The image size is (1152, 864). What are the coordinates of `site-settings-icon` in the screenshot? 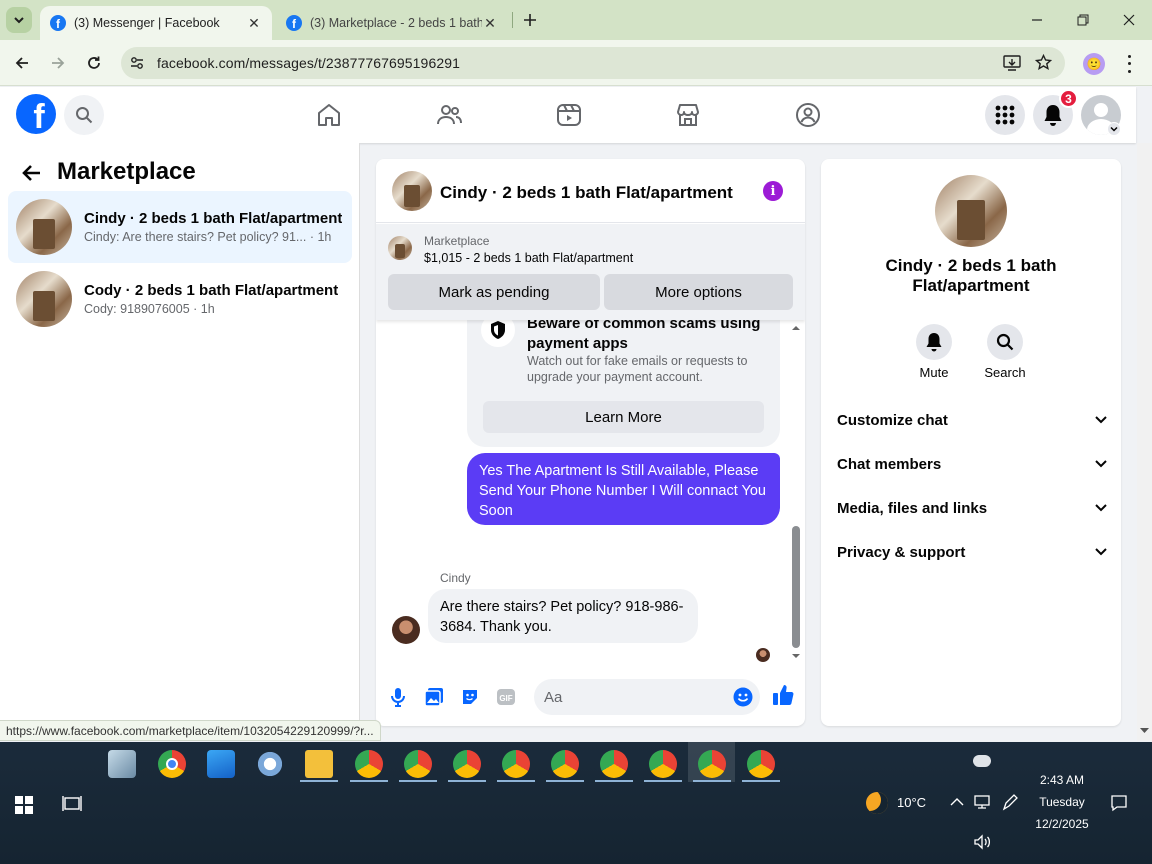 It's located at (137, 63).